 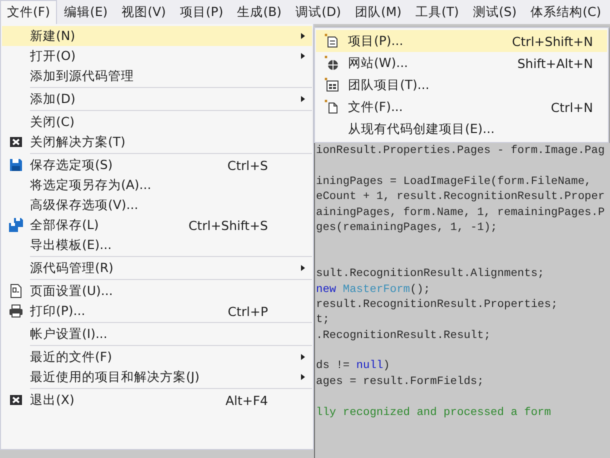 I want to click on code-line: t;, so click(x=322, y=320).